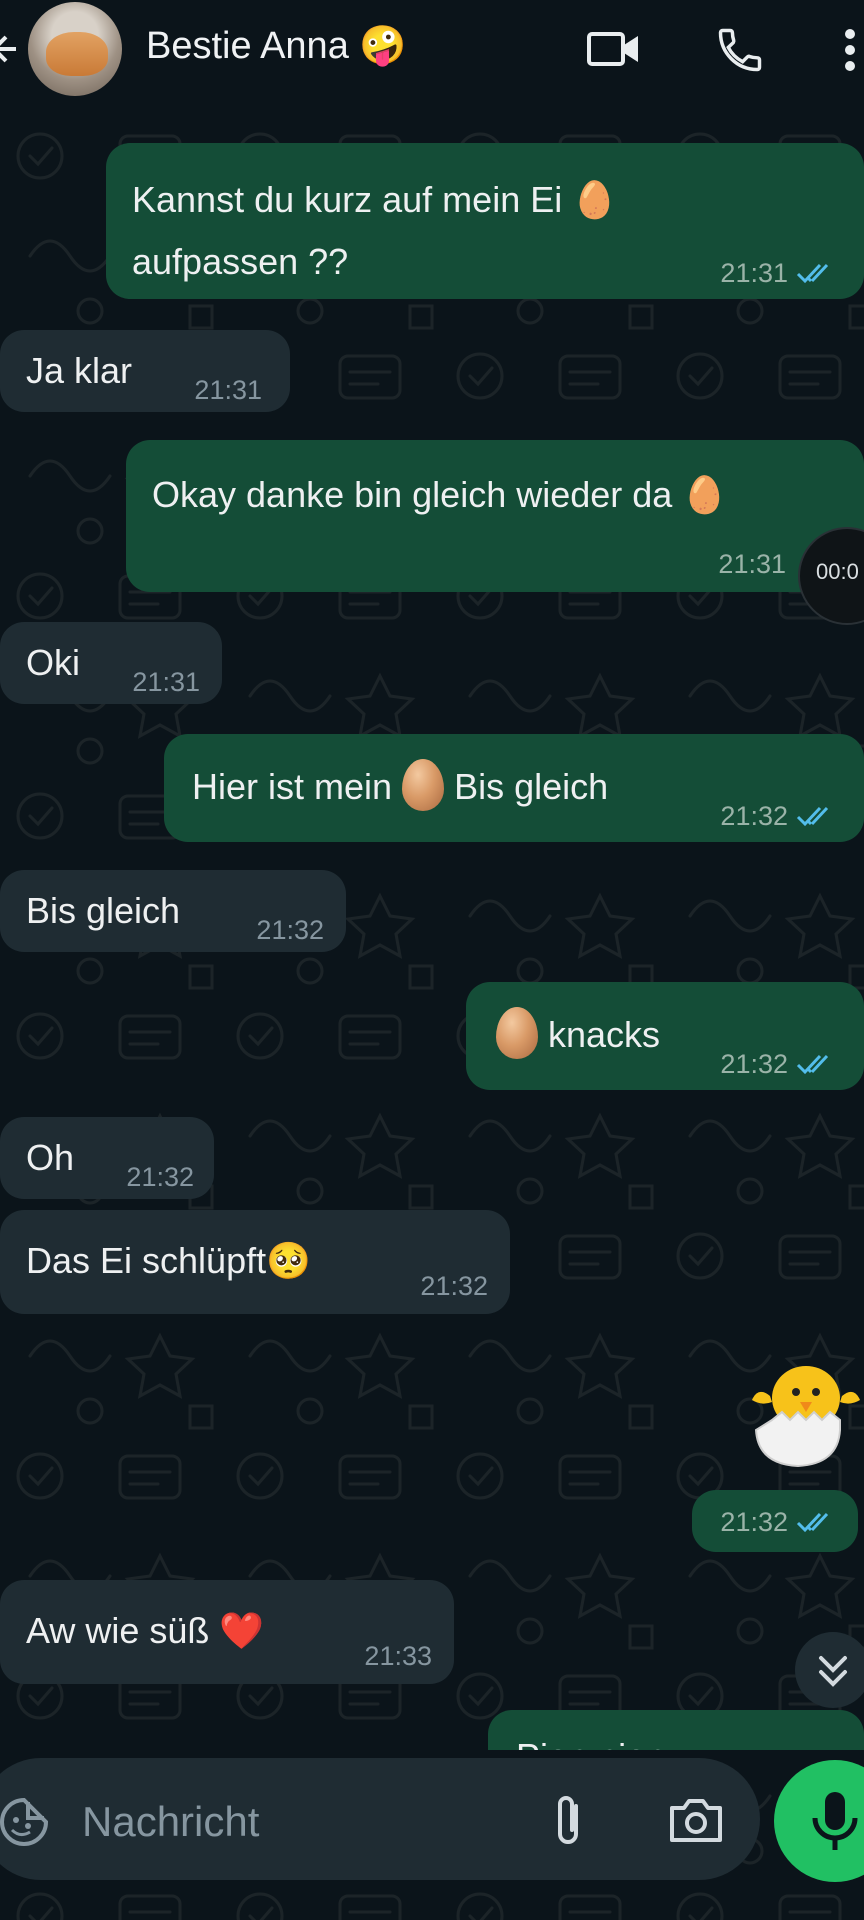 The height and width of the screenshot is (1920, 864). I want to click on message-time: 21:33, so click(398, 1656).